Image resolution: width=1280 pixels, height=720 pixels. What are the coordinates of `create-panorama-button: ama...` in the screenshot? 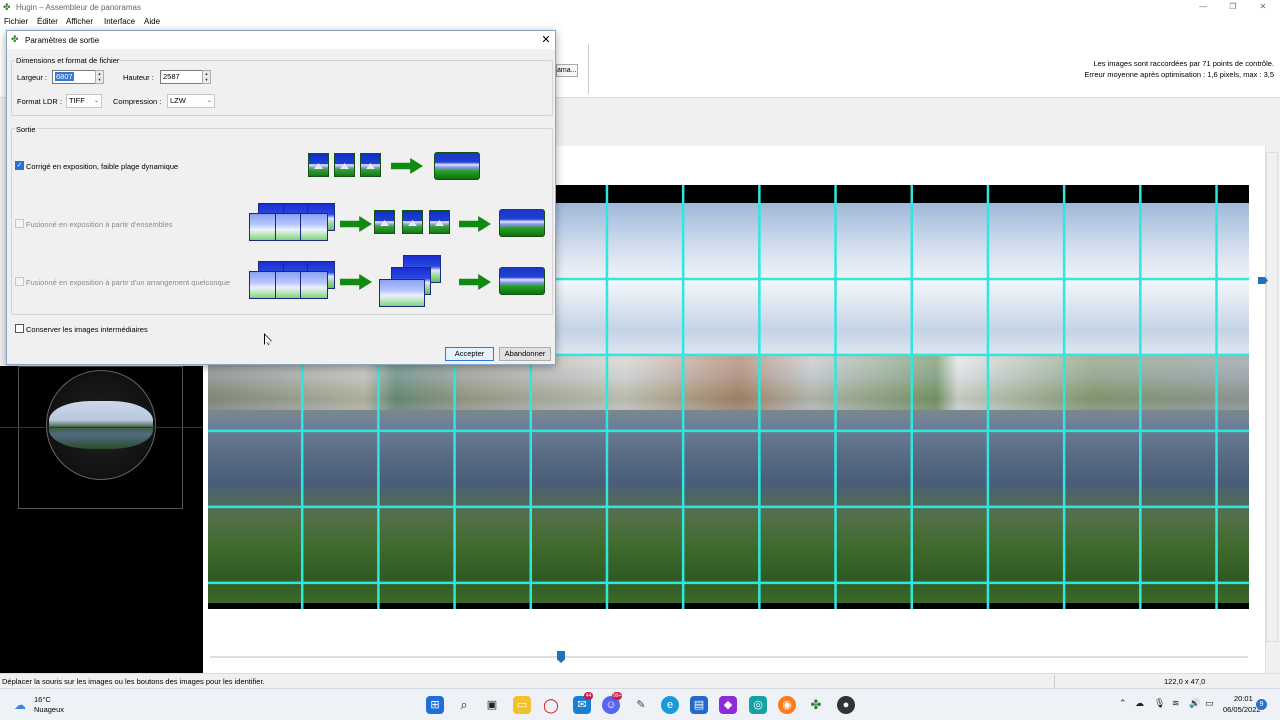 It's located at (567, 70).